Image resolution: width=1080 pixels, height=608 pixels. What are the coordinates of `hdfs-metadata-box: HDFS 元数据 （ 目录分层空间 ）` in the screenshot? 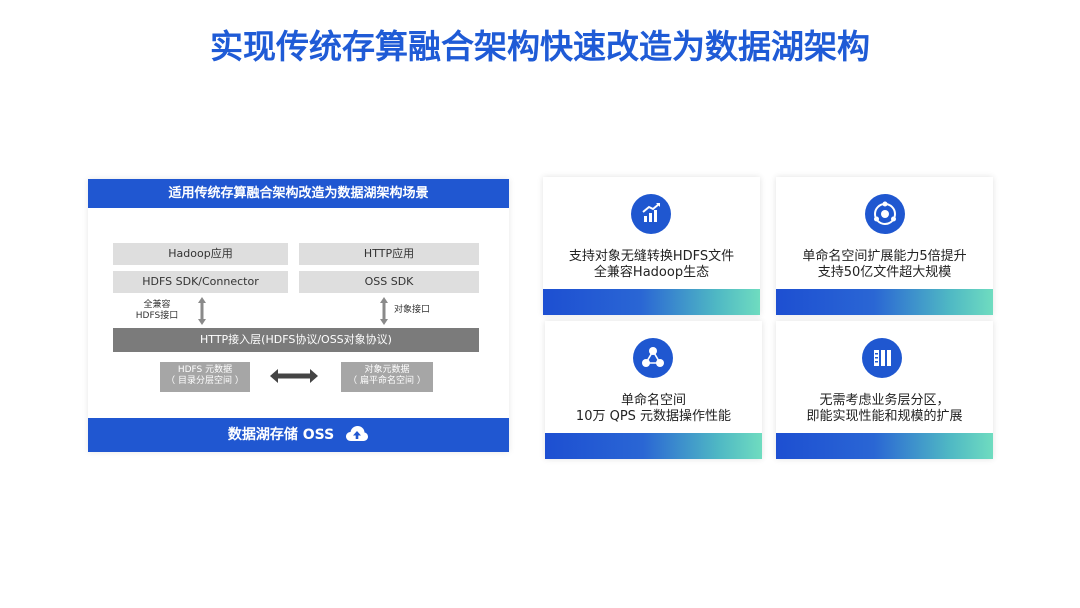 It's located at (205, 377).